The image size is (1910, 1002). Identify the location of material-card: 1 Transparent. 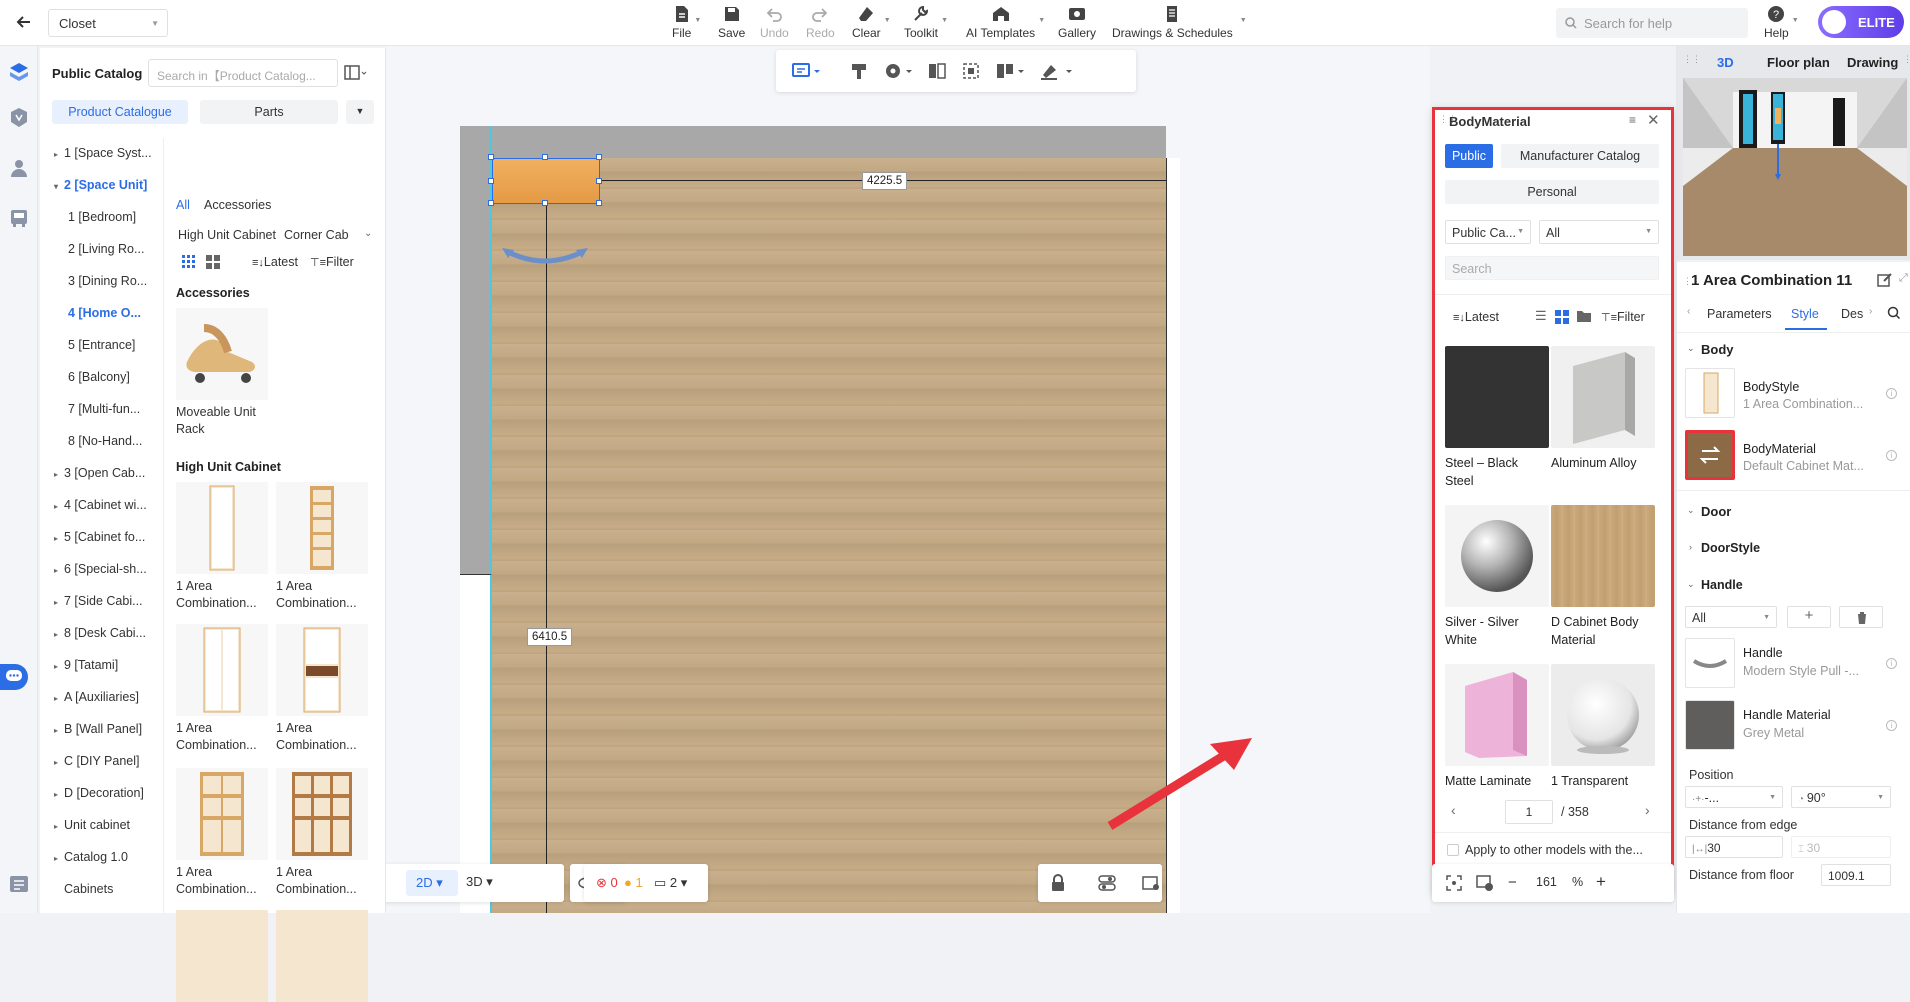
(1603, 727).